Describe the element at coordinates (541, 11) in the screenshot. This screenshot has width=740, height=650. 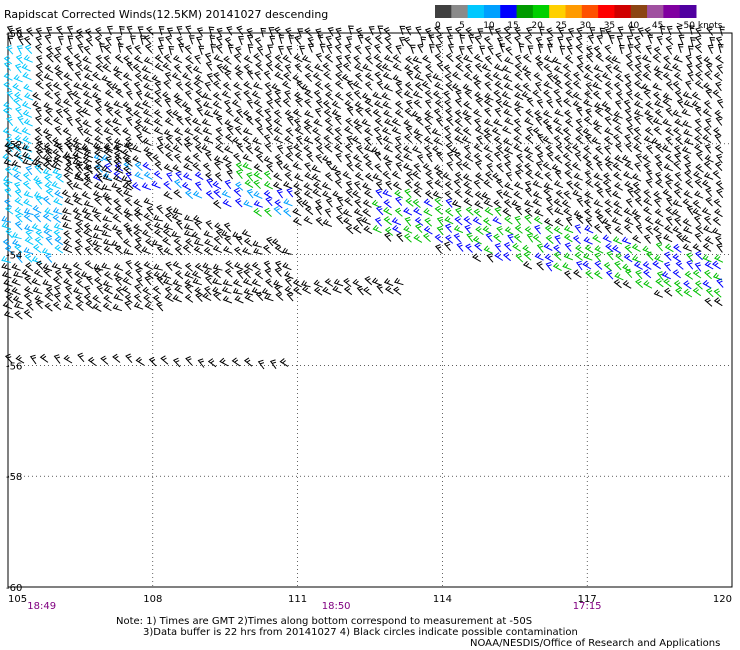
I see `legend-swatch` at that location.